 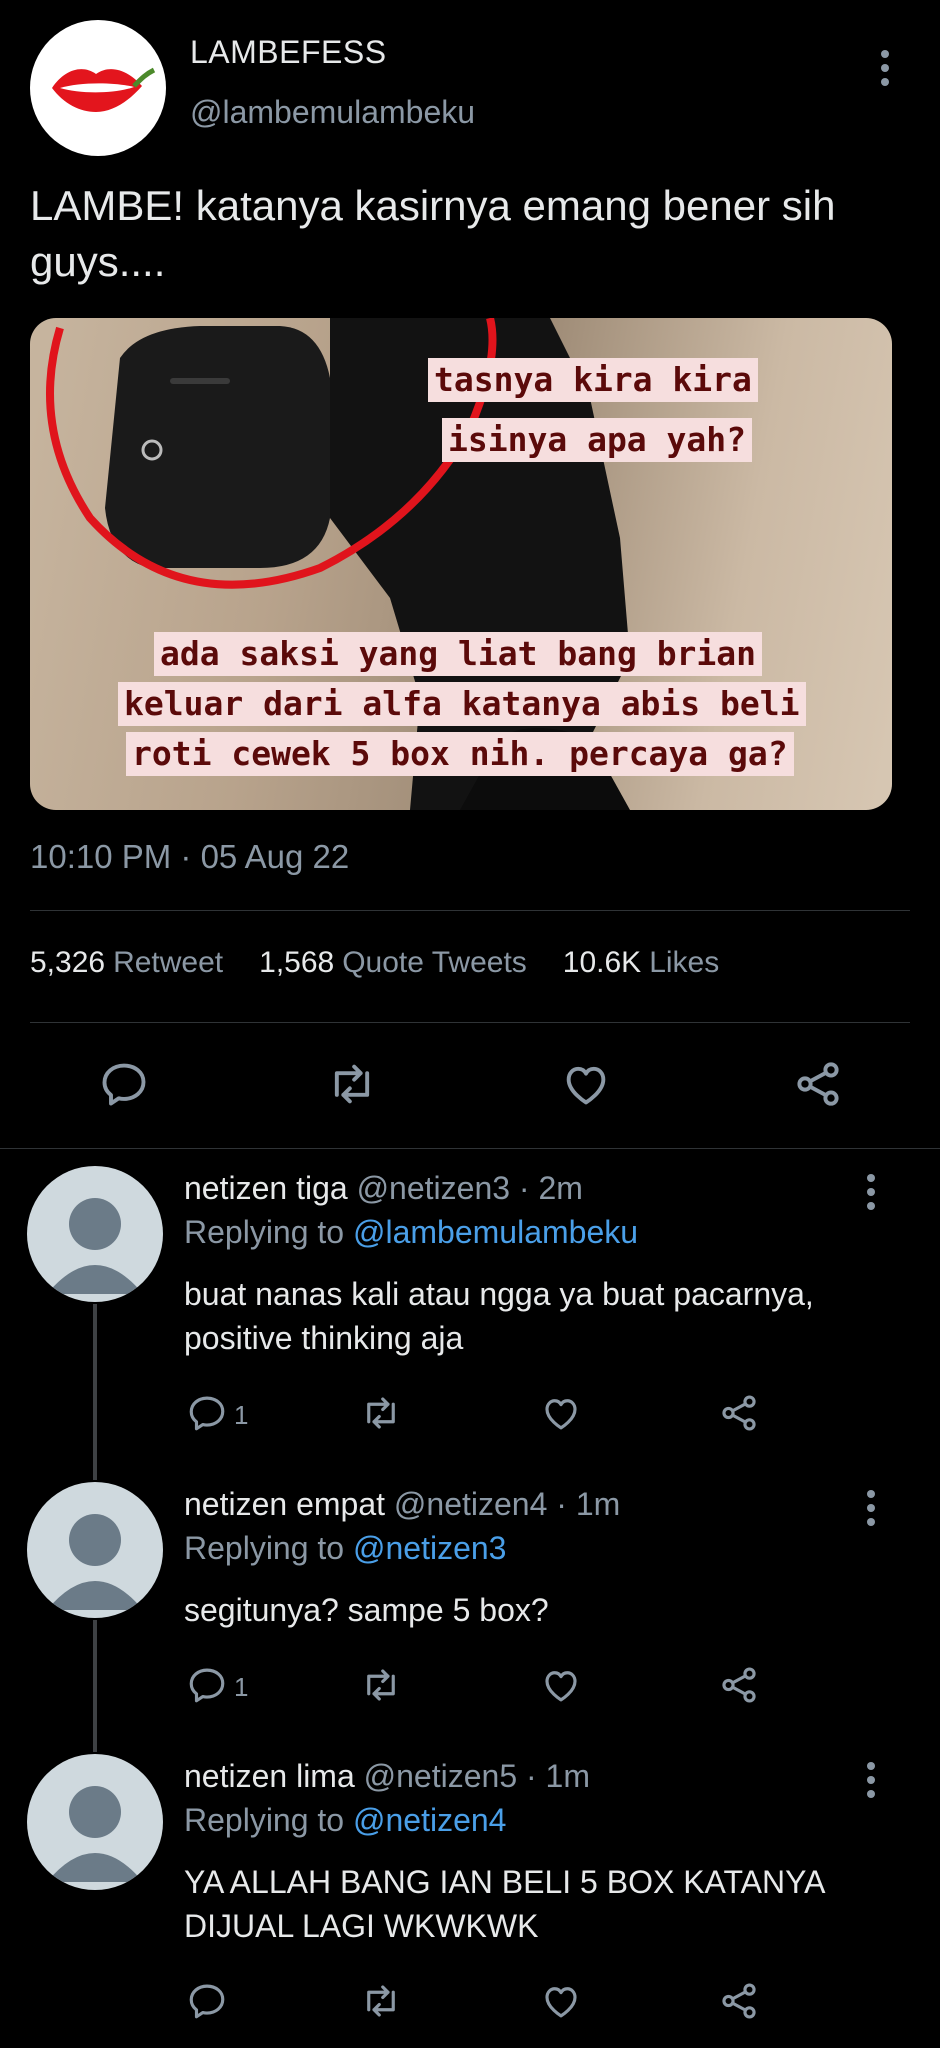 I want to click on reply-text: segitunya? sampe 5 box?, so click(x=366, y=1610).